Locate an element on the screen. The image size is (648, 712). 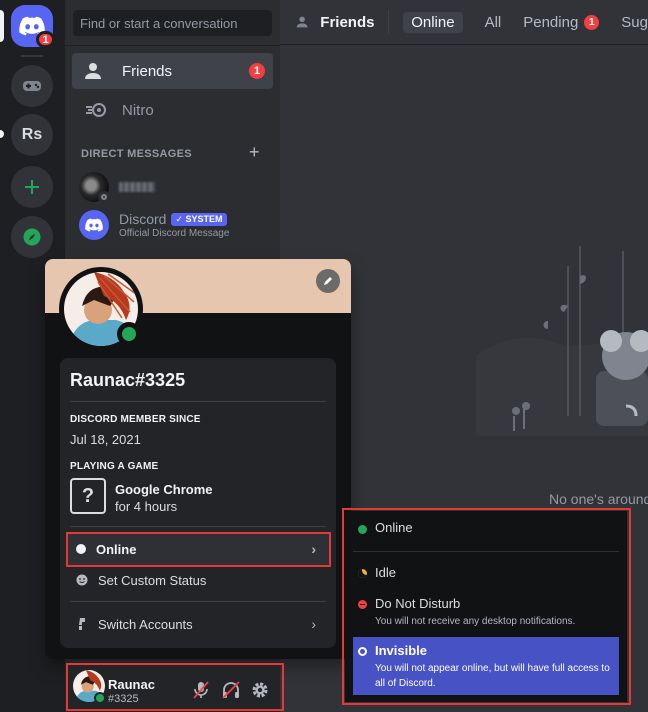
game-duration: for 4 hours is located at coordinates (146, 506).